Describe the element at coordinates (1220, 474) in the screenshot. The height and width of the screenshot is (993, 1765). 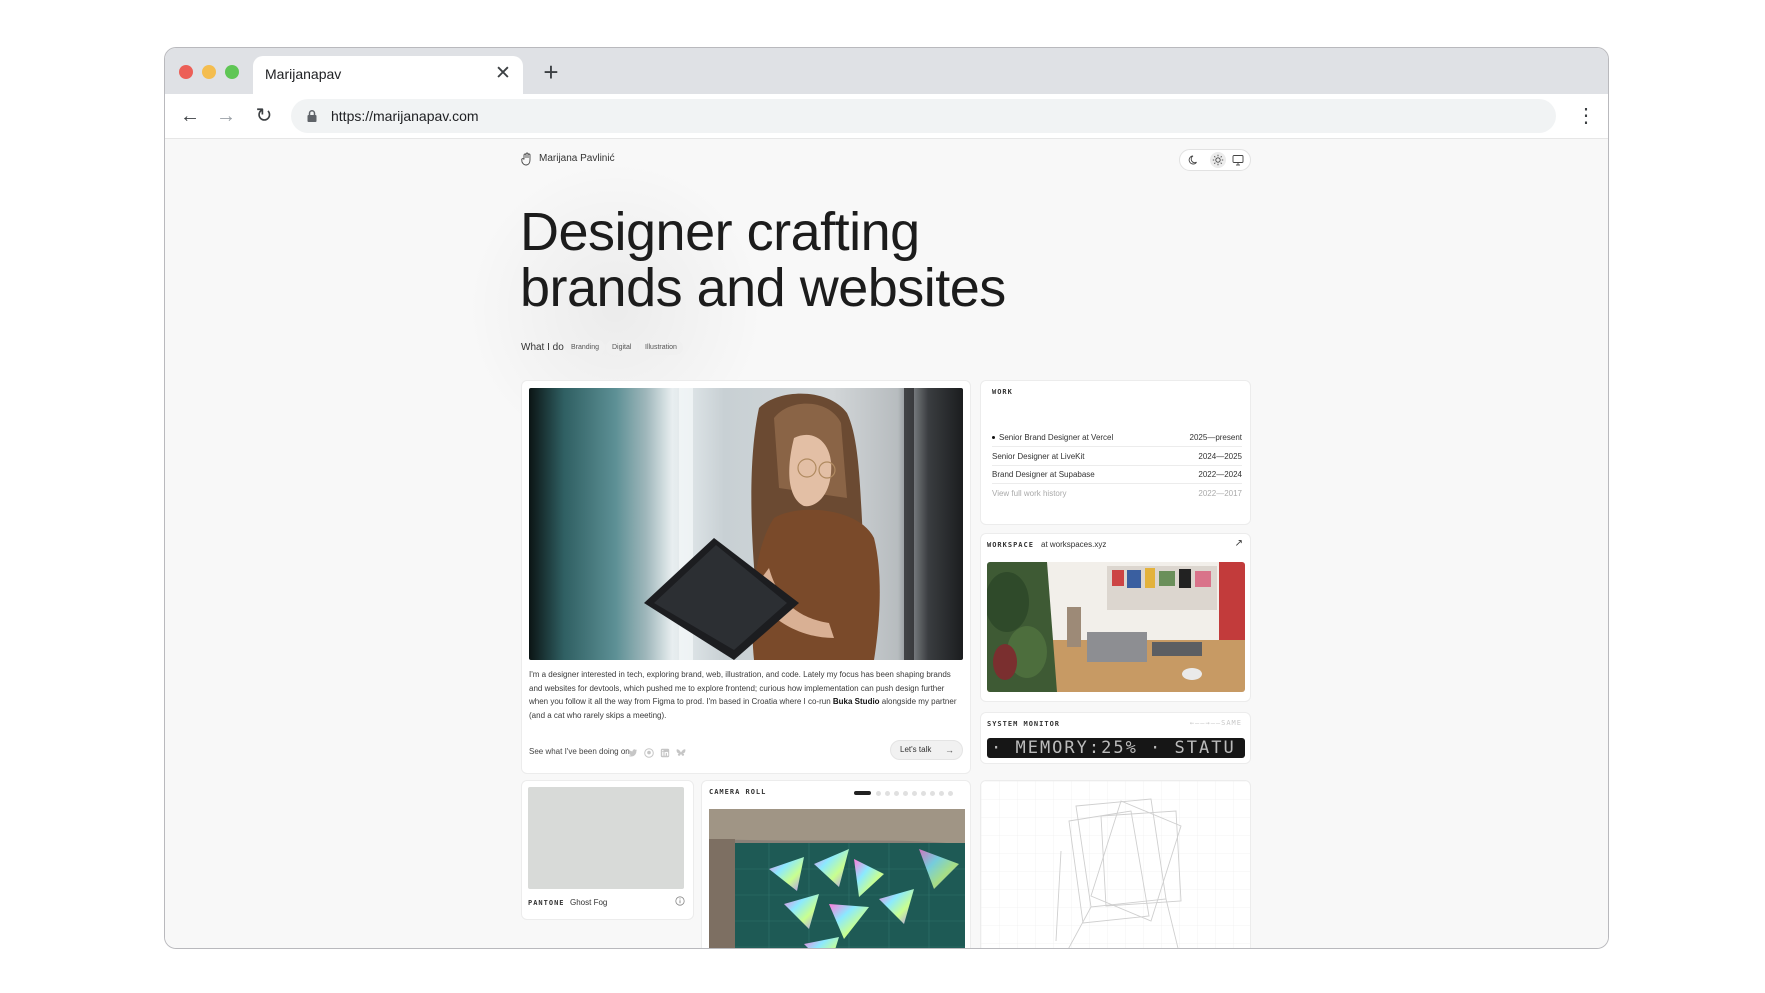
I see `work-years: 2022—2024` at that location.